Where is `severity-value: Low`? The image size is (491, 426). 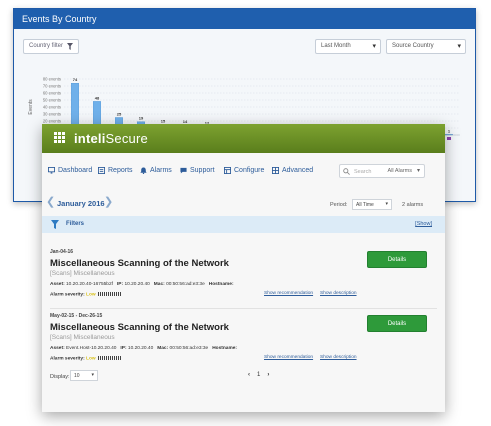 severity-value: Low is located at coordinates (91, 295).